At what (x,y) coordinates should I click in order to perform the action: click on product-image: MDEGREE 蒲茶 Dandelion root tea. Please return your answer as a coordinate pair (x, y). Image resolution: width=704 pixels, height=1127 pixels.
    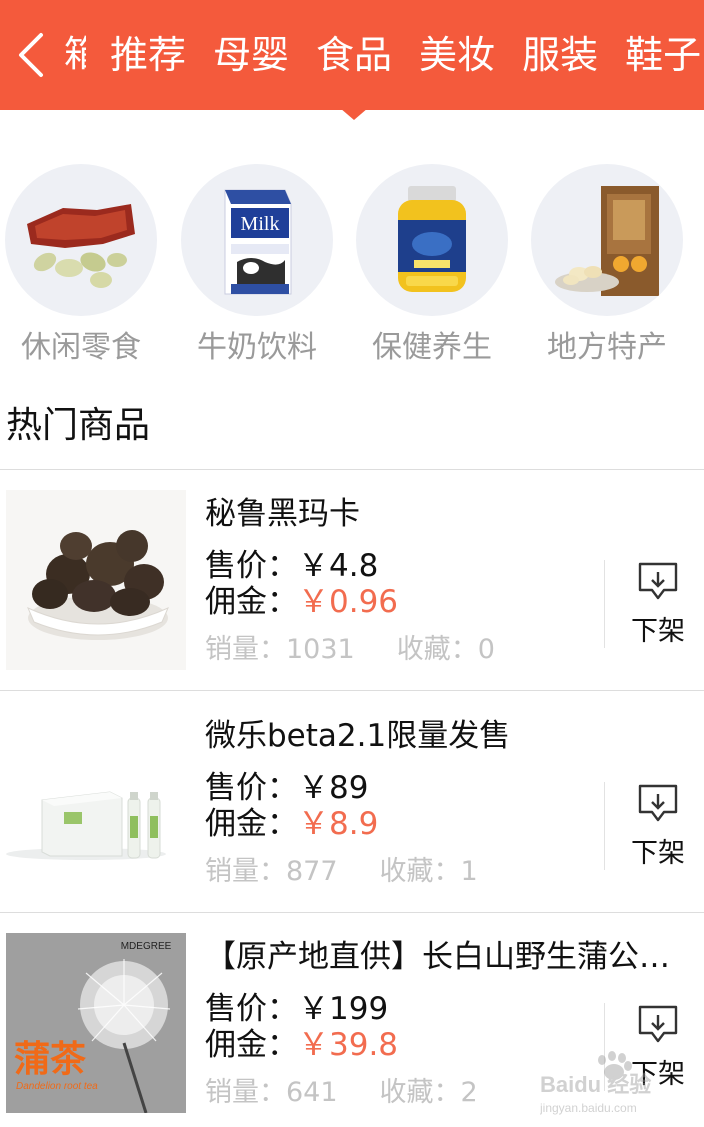
    Looking at the image, I should click on (96, 1023).